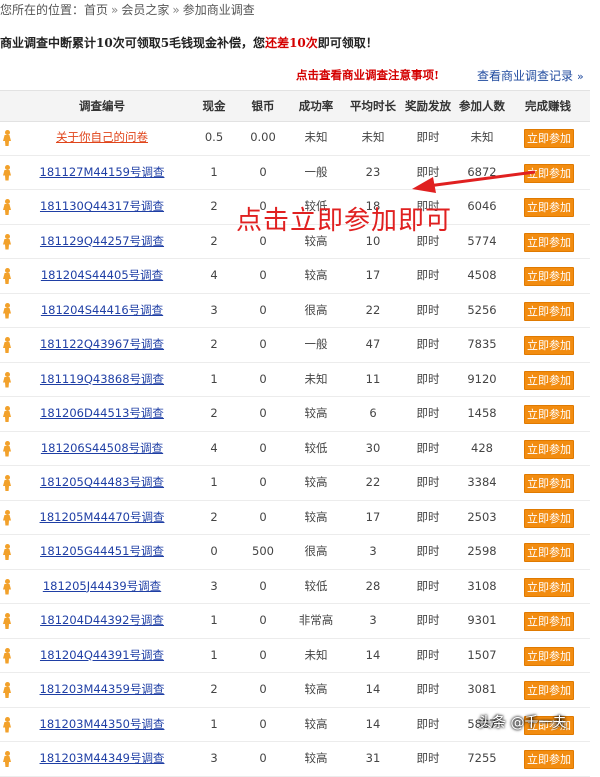  What do you see at coordinates (316, 106) in the screenshot?
I see `header-success-rate: 成功率` at bounding box center [316, 106].